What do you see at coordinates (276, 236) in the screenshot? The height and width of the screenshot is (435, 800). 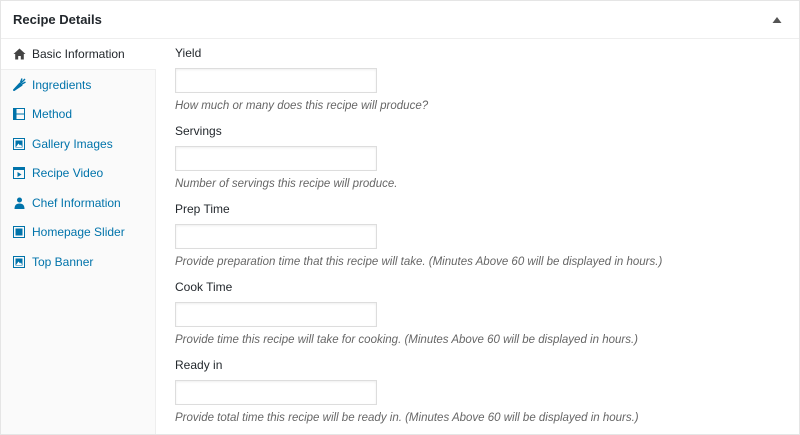 I see `prep-time-input` at bounding box center [276, 236].